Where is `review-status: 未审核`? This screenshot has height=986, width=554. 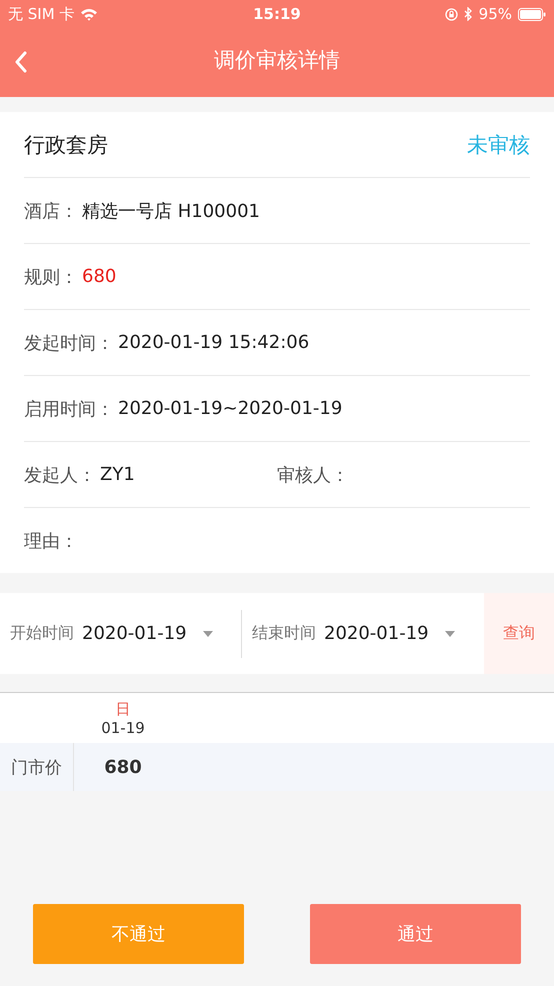
review-status: 未审核 is located at coordinates (498, 145).